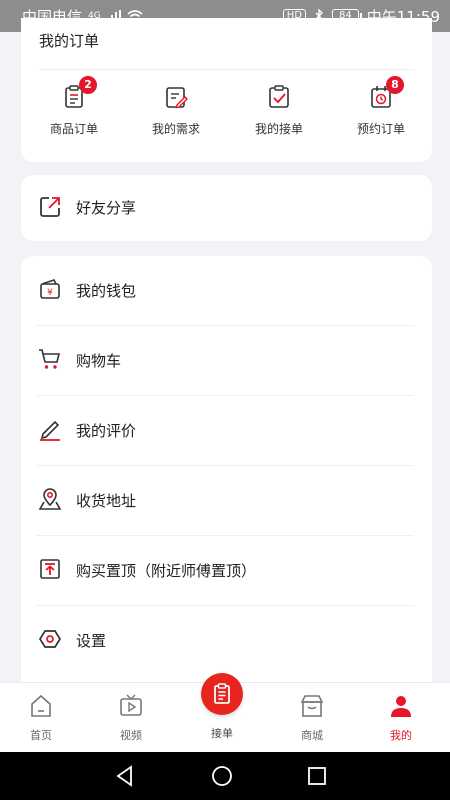 This screenshot has height=800, width=450. I want to click on order-item-label: 我的接单, so click(278, 129).